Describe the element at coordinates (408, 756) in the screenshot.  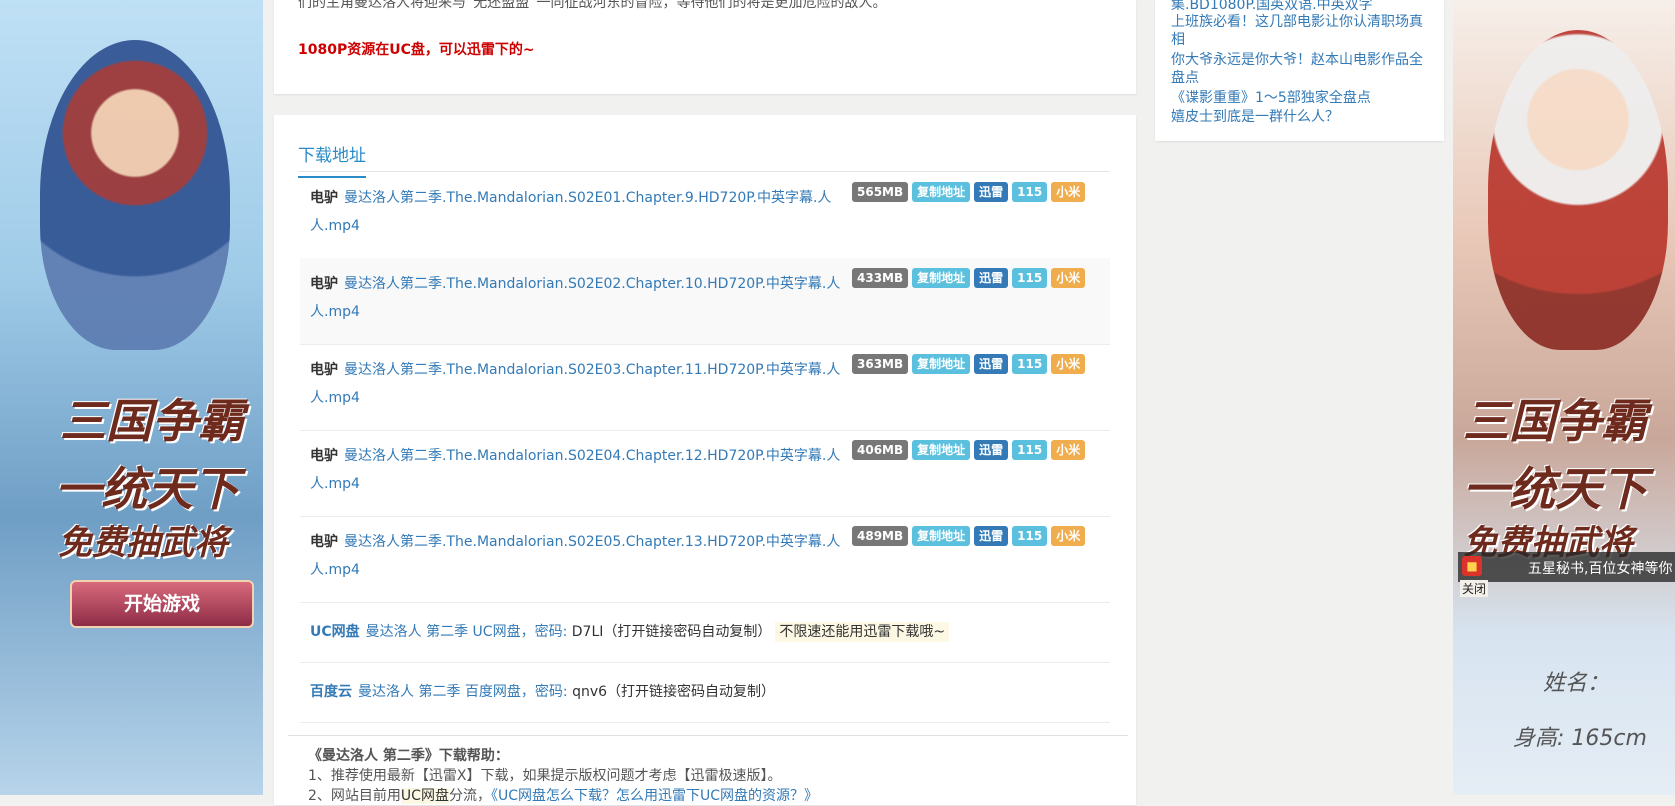
I see `help-title: 《曼达洛人 第二季》下载帮助：` at that location.